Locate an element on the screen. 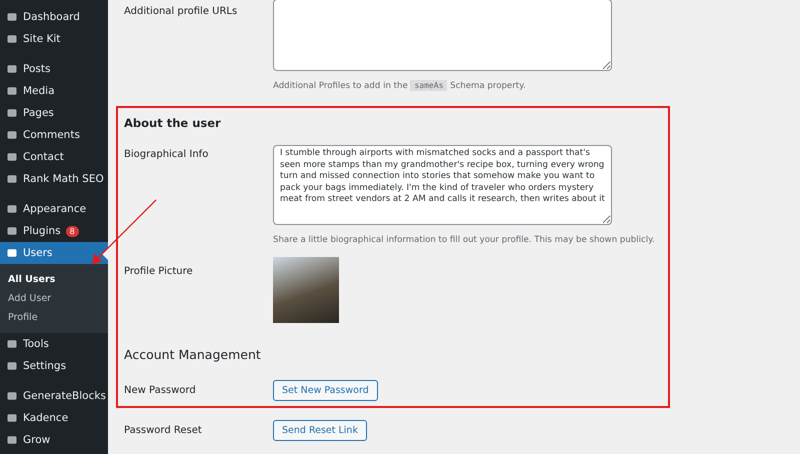  sidebar-item: Appearance is located at coordinates (54, 209).